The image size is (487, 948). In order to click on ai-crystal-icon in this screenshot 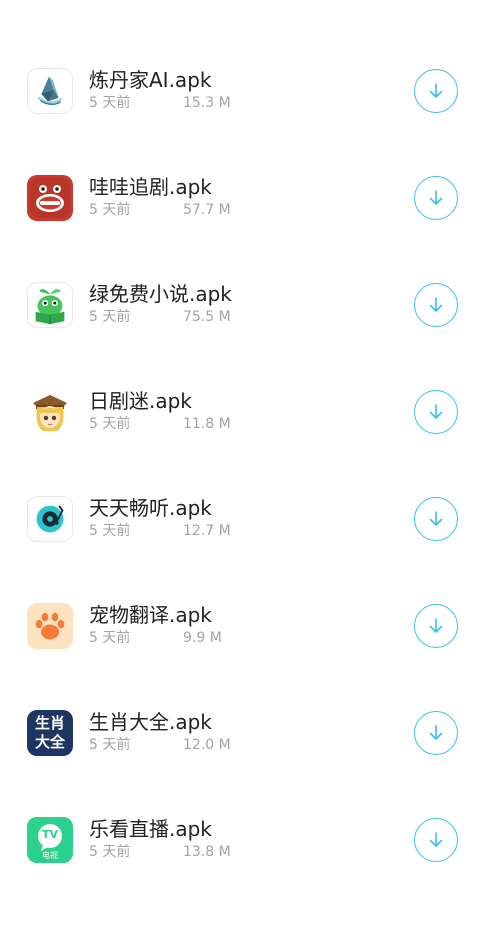, I will do `click(50, 91)`.